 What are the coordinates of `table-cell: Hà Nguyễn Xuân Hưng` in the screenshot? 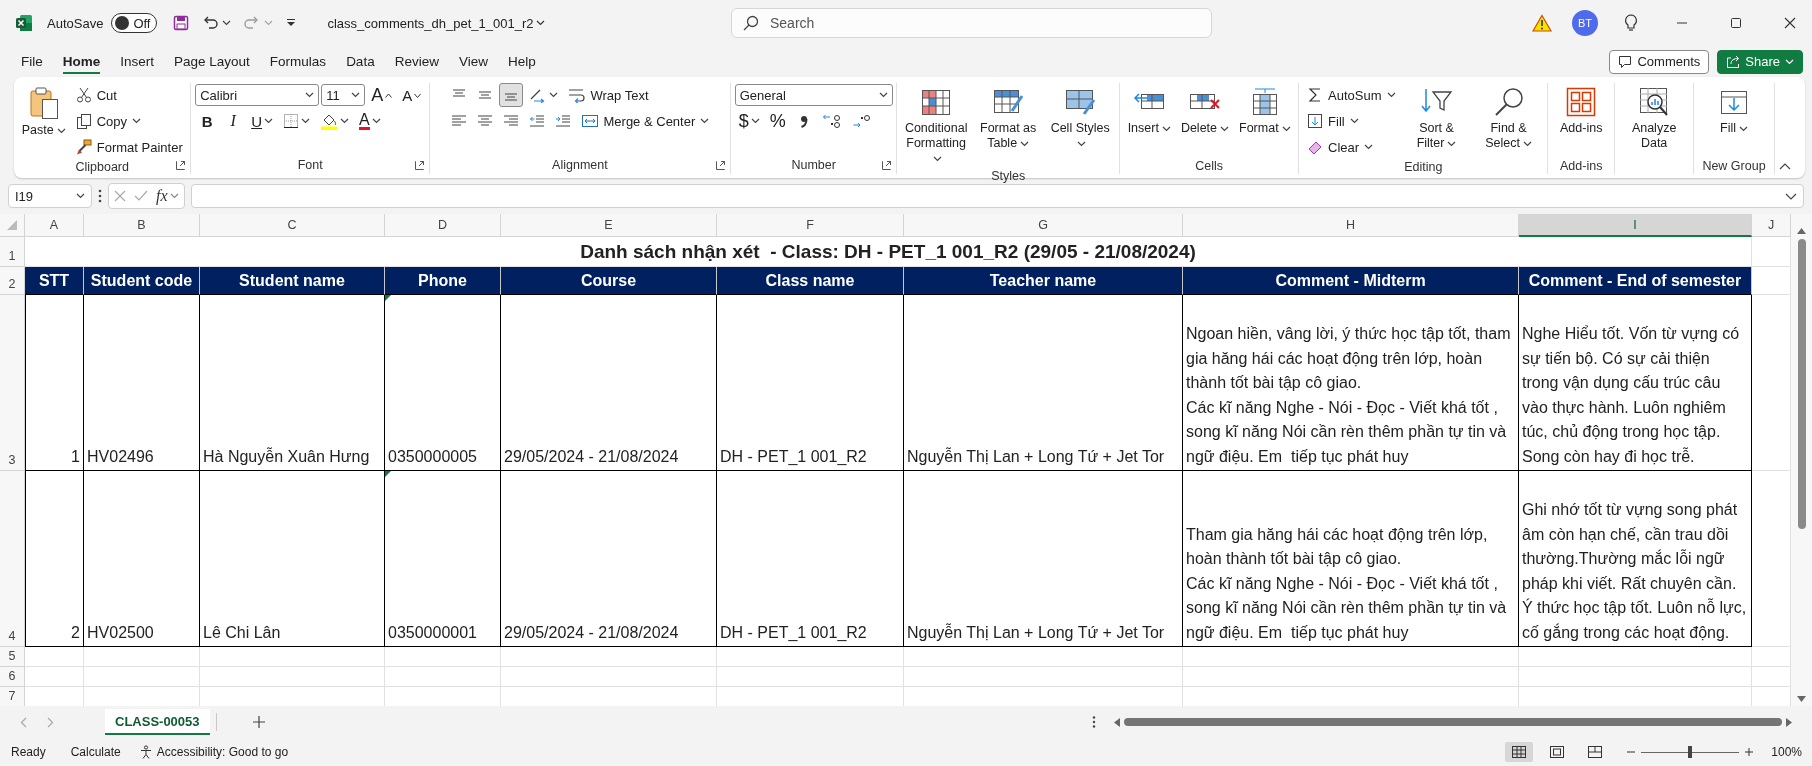 It's located at (292, 383).